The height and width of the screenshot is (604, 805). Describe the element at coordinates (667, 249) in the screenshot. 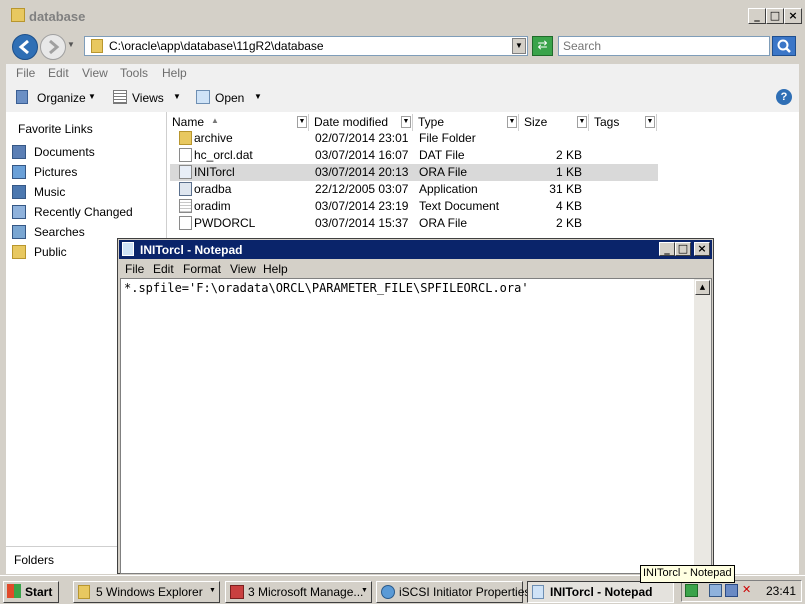

I see `notepad-minimize-button: _` at that location.